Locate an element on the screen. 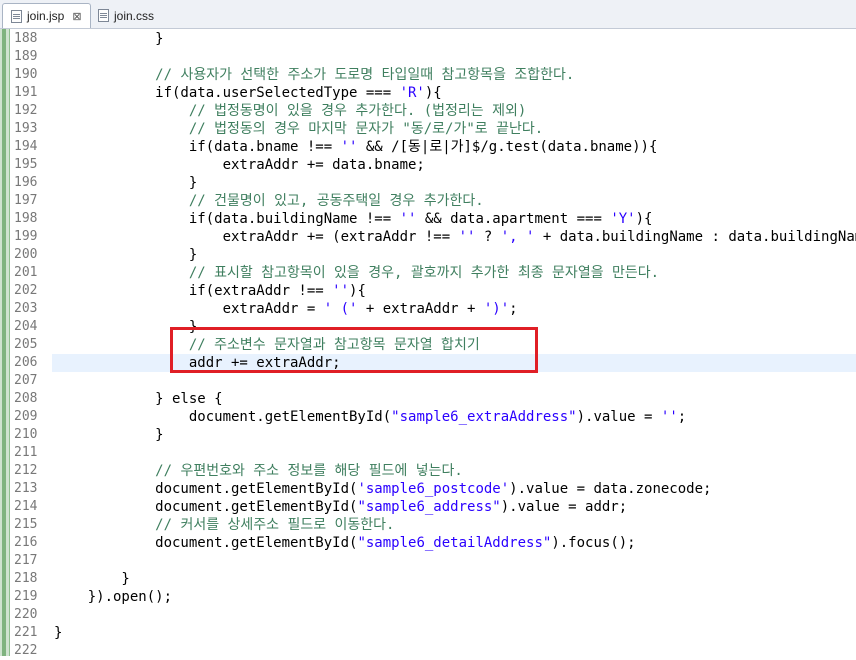 This screenshot has height=660, width=856. editor-tab-bar: join.jsp ⊠ join.css is located at coordinates (428, 14).